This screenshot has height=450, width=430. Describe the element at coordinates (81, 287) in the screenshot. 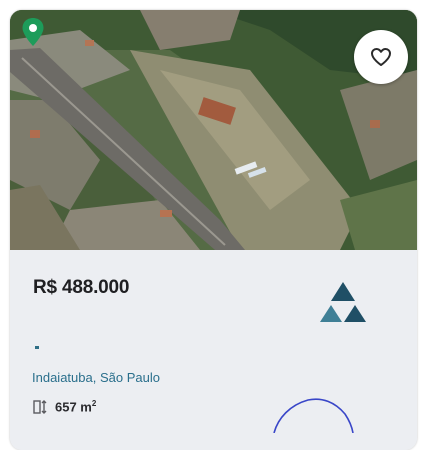

I see `listing-price: R$ 488.000` at that location.